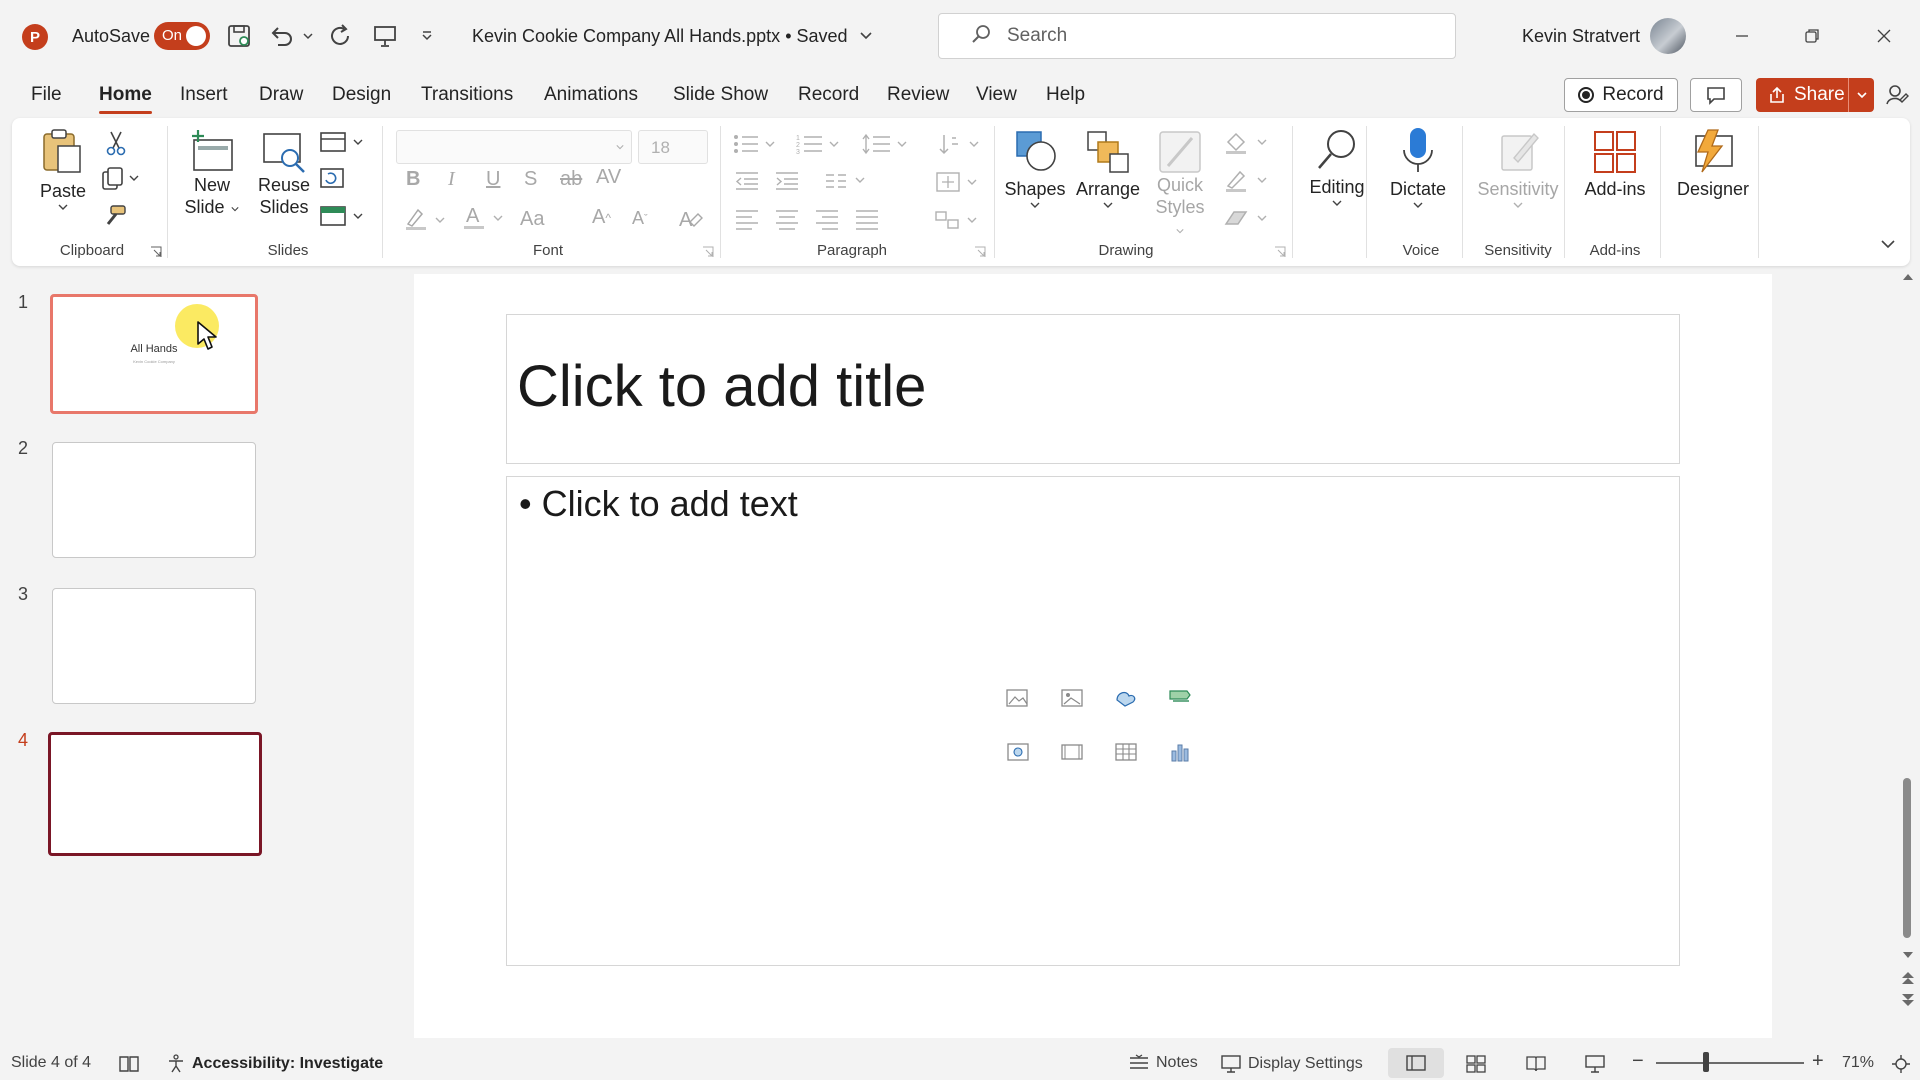  I want to click on tab-animations: Animations, so click(591, 95).